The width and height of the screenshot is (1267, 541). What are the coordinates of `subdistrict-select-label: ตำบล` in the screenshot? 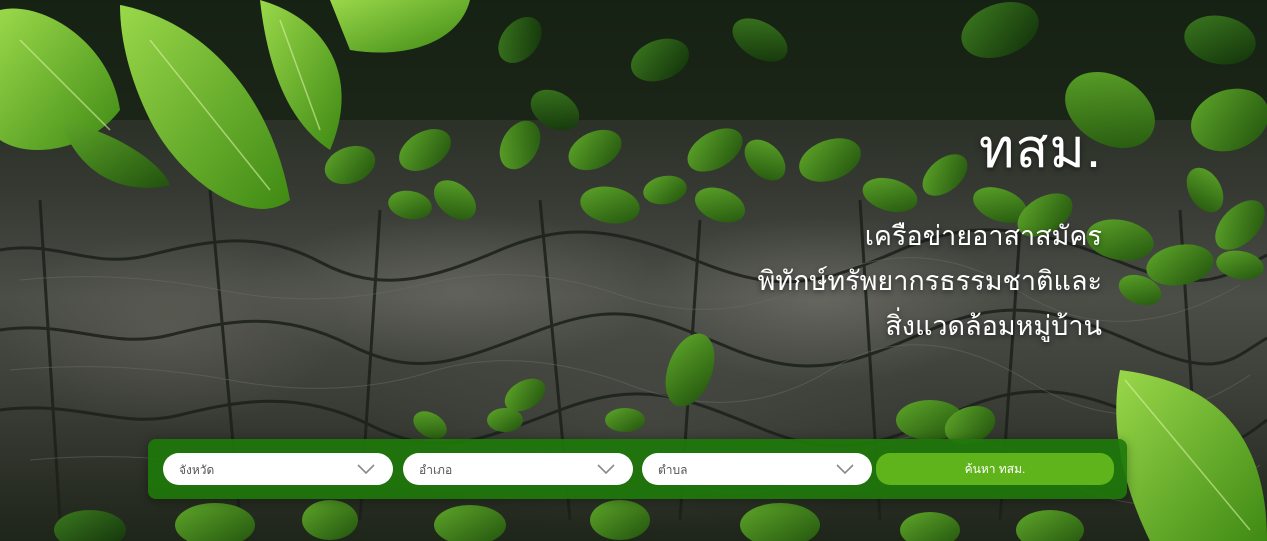 It's located at (673, 470).